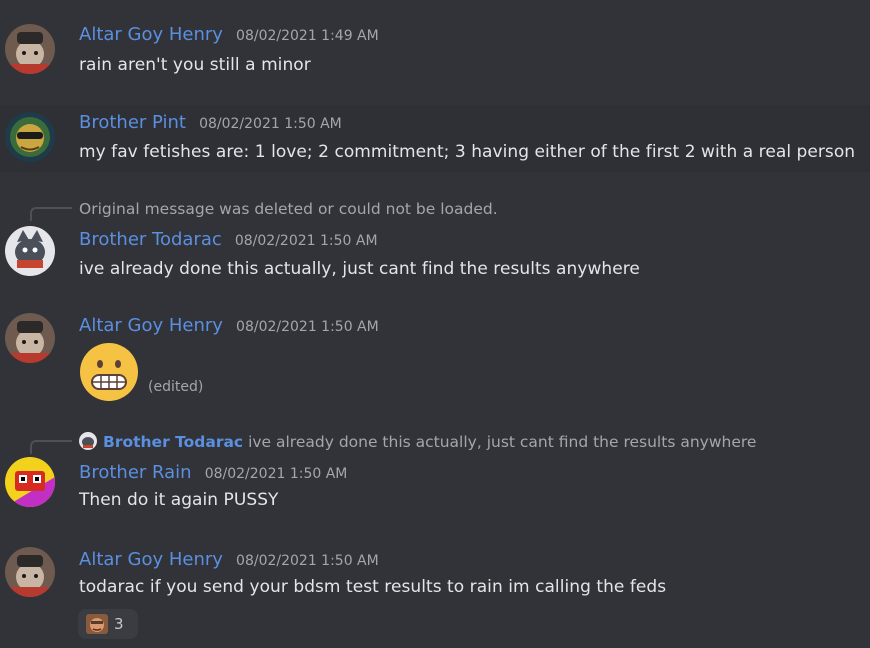 The height and width of the screenshot is (648, 870). I want to click on edited-label: (edited), so click(176, 387).